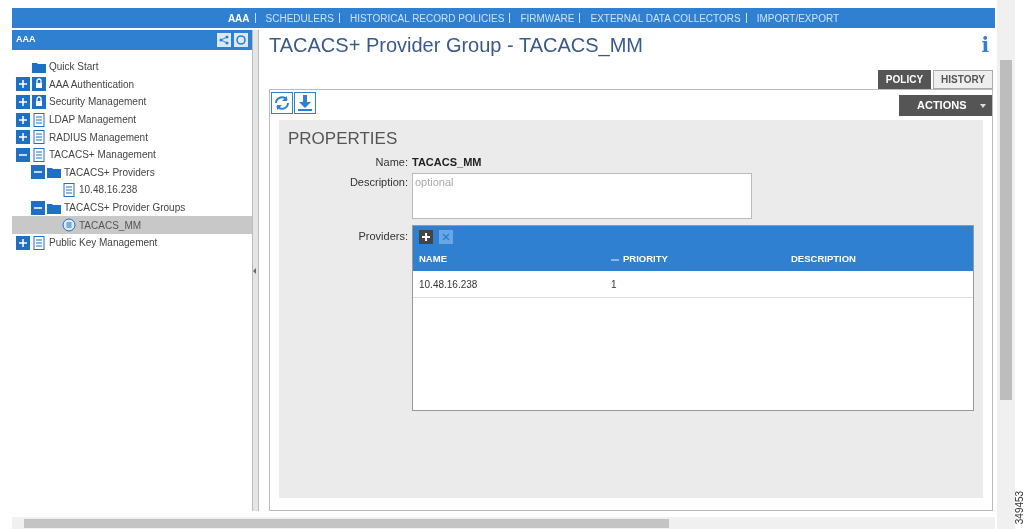 This screenshot has height=529, width=1034. What do you see at coordinates (132, 172) in the screenshot?
I see `tree-item: TACACS+ Providers` at bounding box center [132, 172].